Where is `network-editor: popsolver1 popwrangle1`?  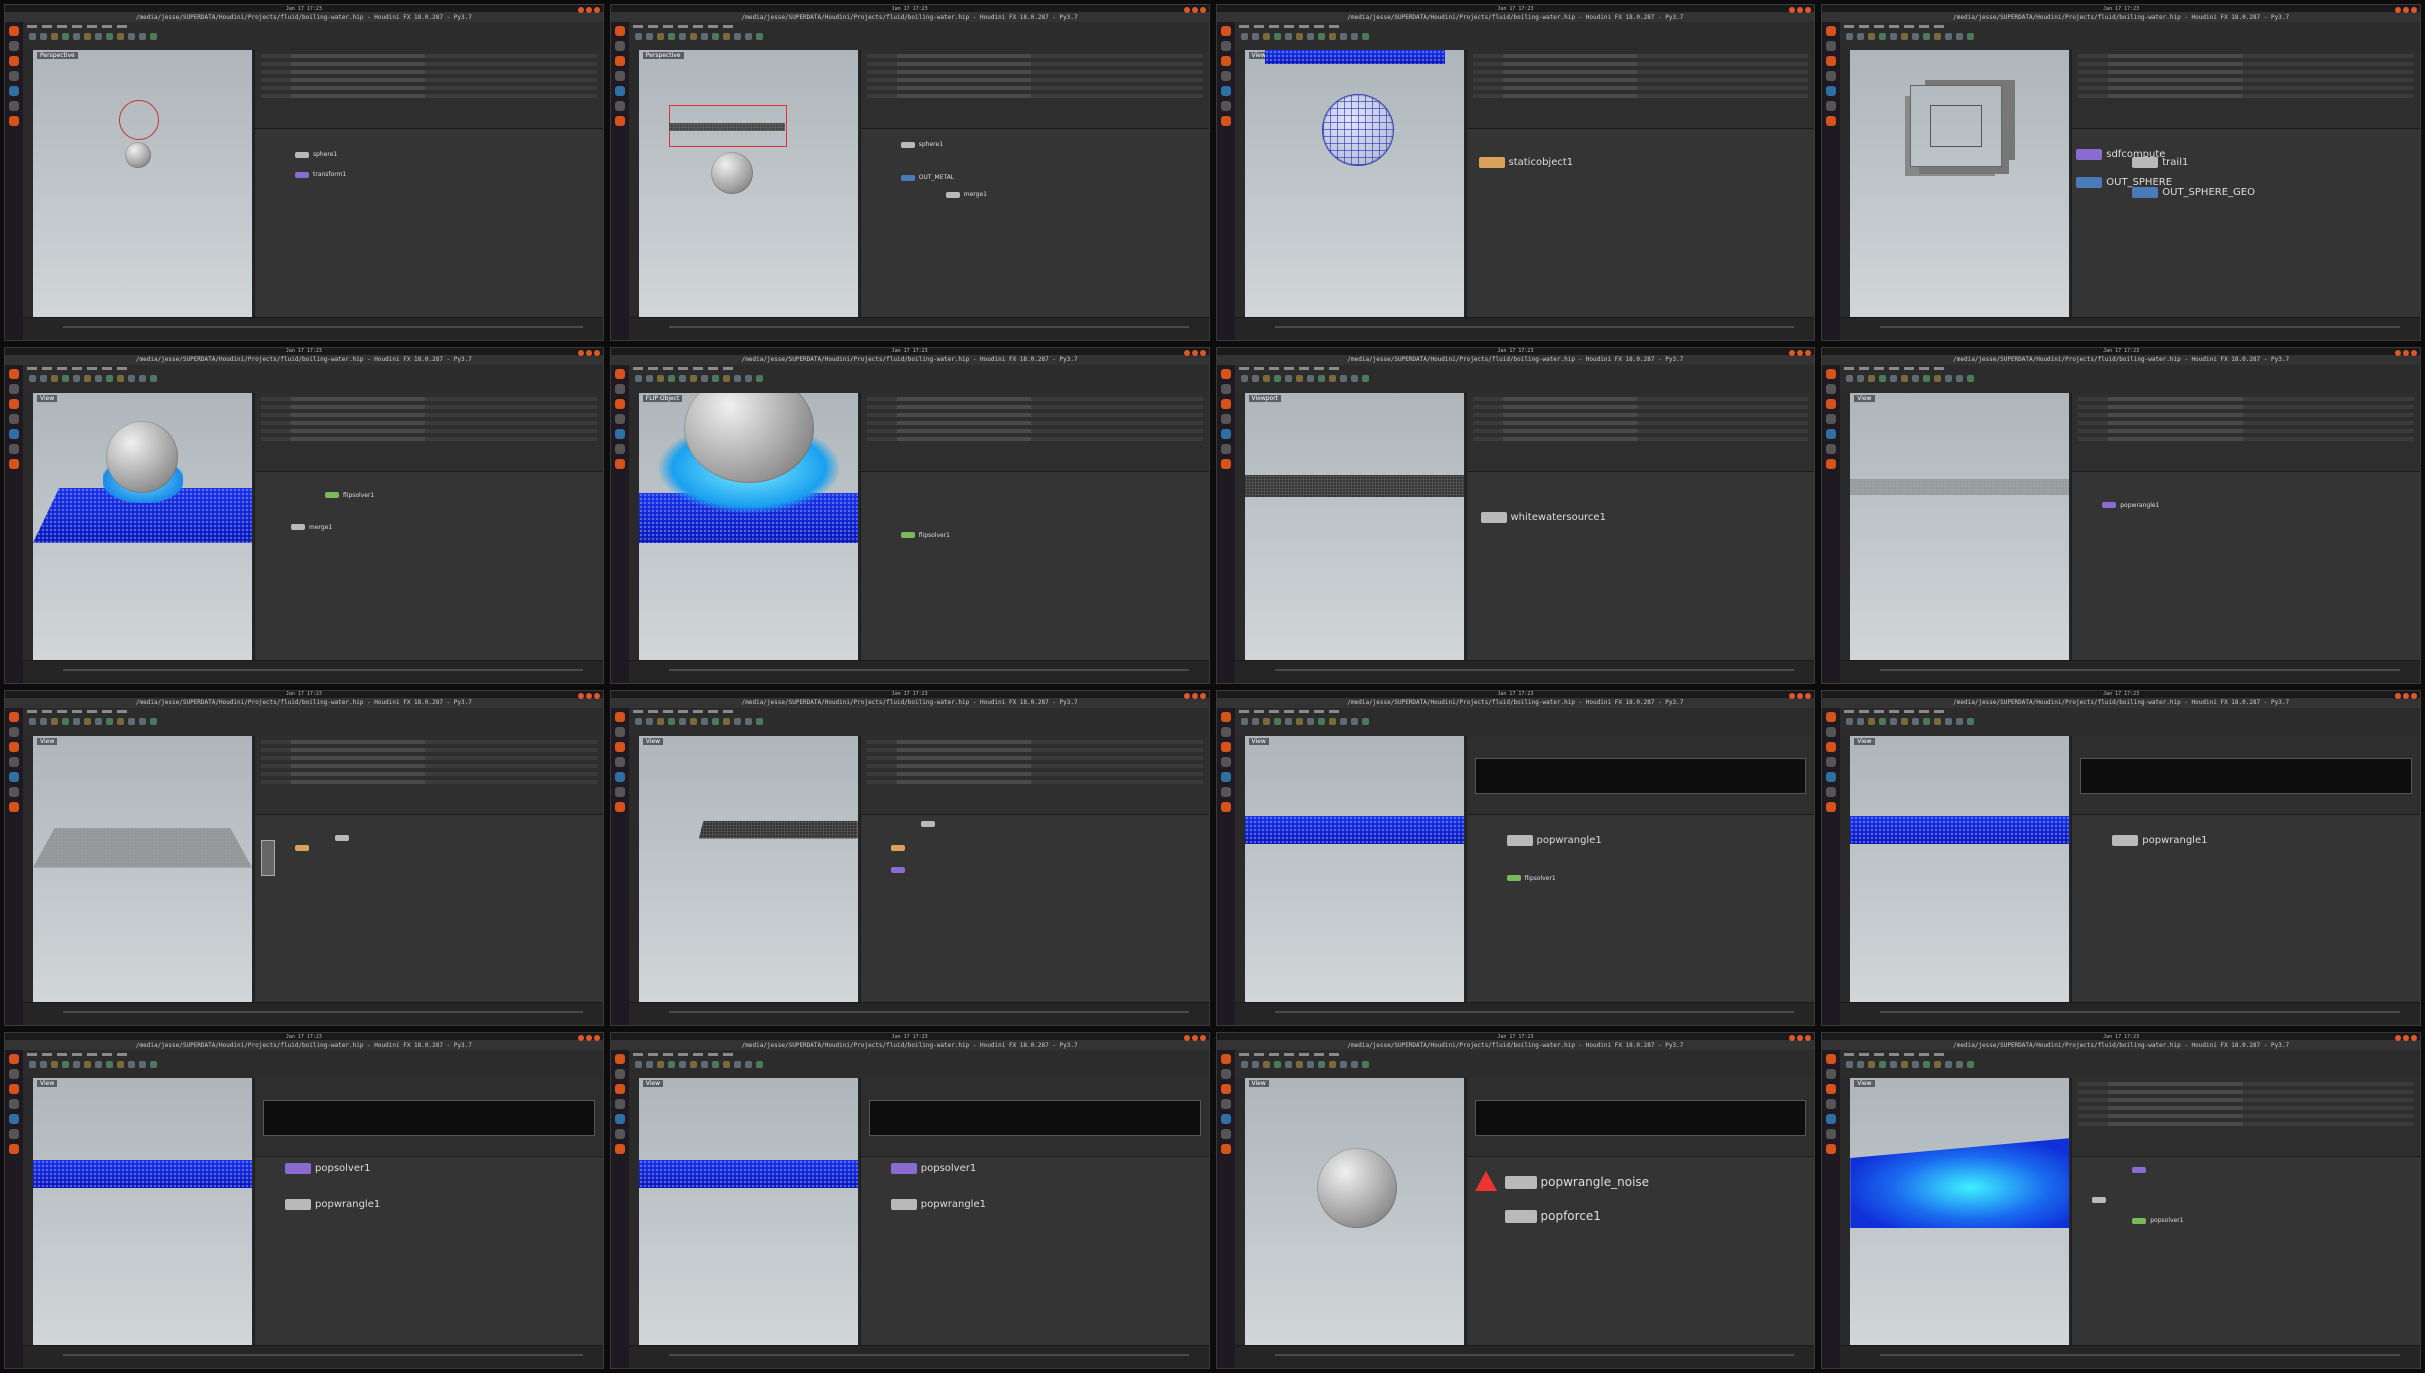 network-editor: popsolver1 popwrangle1 is located at coordinates (428, 1251).